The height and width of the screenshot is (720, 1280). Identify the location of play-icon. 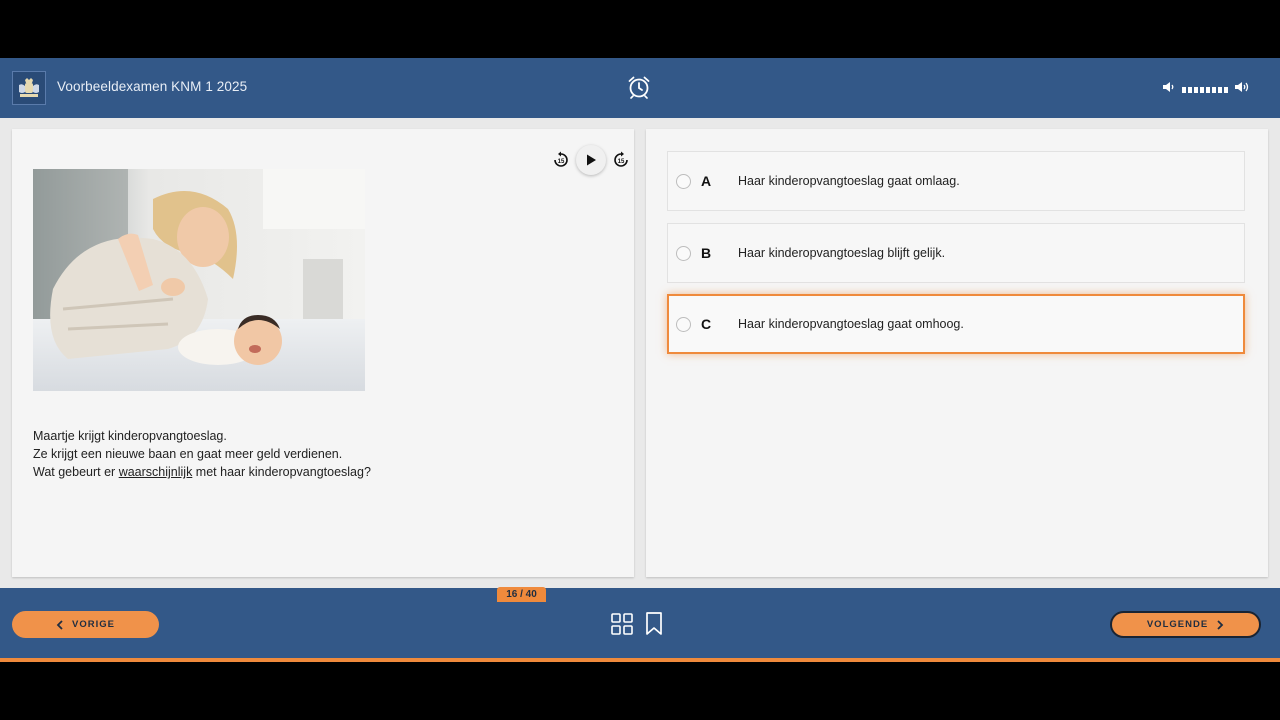
(591, 160).